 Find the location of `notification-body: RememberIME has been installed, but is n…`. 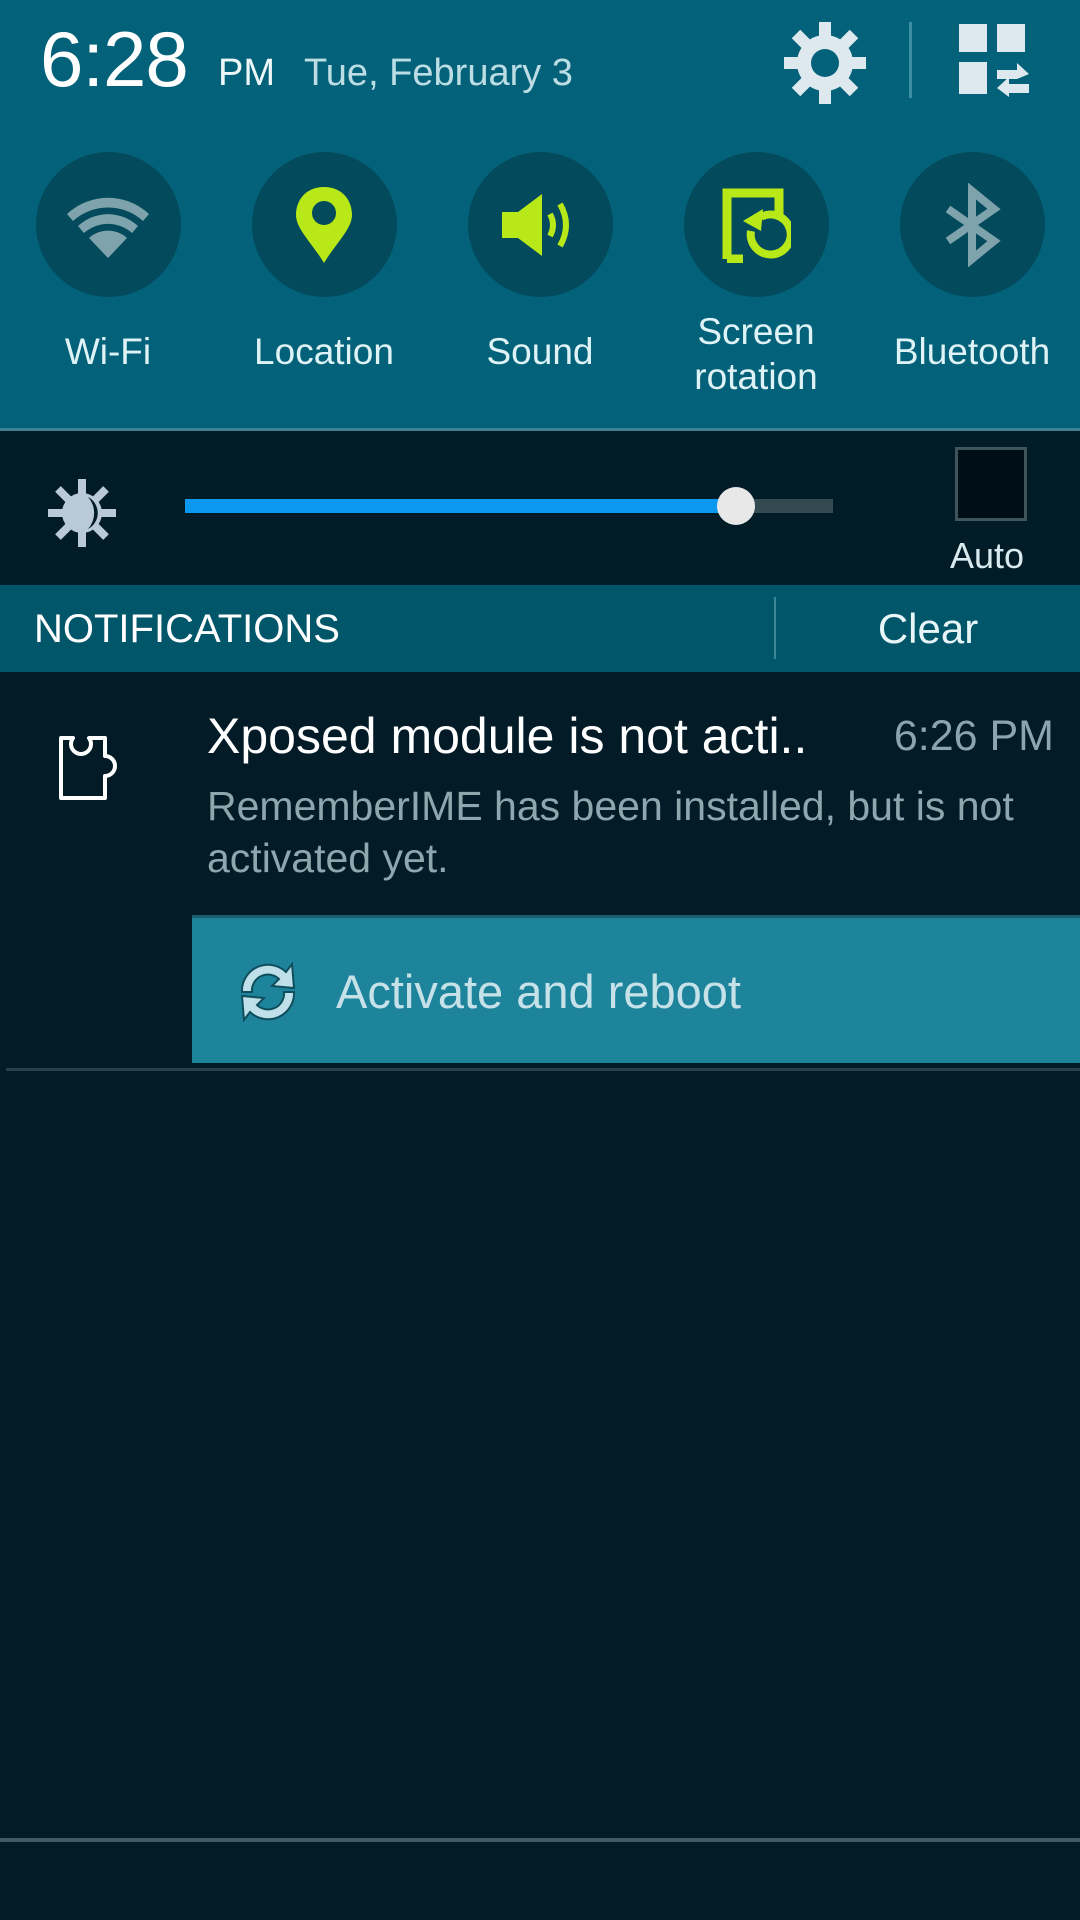

notification-body: RememberIME has been installed, but is n… is located at coordinates (610, 832).